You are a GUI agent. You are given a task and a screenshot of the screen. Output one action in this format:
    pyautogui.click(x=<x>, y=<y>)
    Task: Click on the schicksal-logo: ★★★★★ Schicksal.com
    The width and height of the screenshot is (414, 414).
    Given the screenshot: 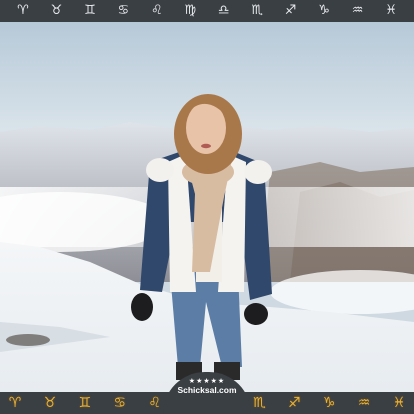 What is the action you would take?
    pyautogui.click(x=207, y=393)
    